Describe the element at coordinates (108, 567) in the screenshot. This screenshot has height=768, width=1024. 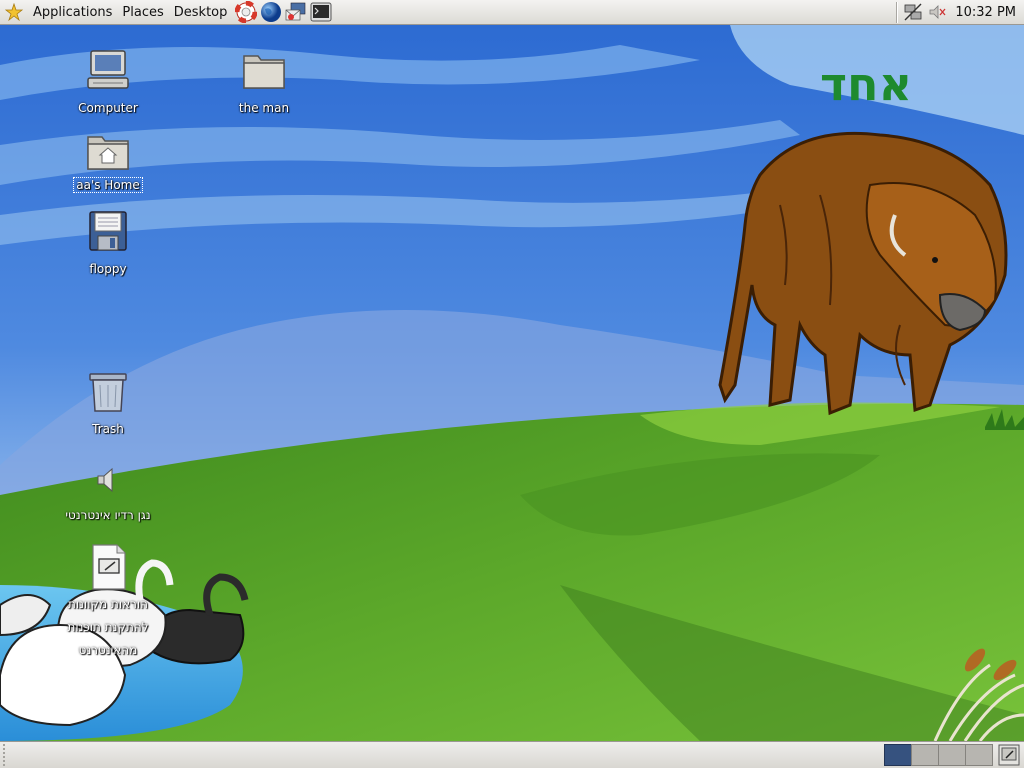
I see `text-document-icon` at that location.